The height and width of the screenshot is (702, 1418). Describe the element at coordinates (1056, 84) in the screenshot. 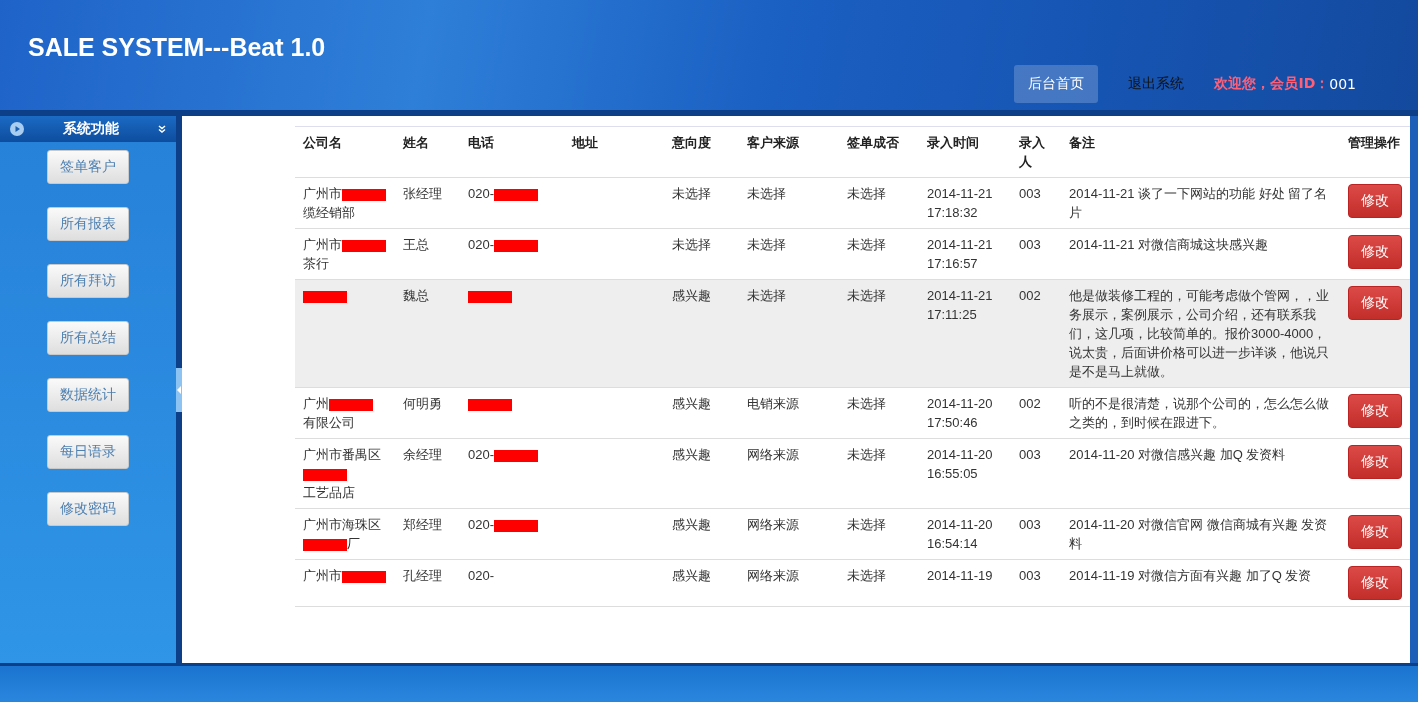

I see `nav-link: 后台首页` at that location.